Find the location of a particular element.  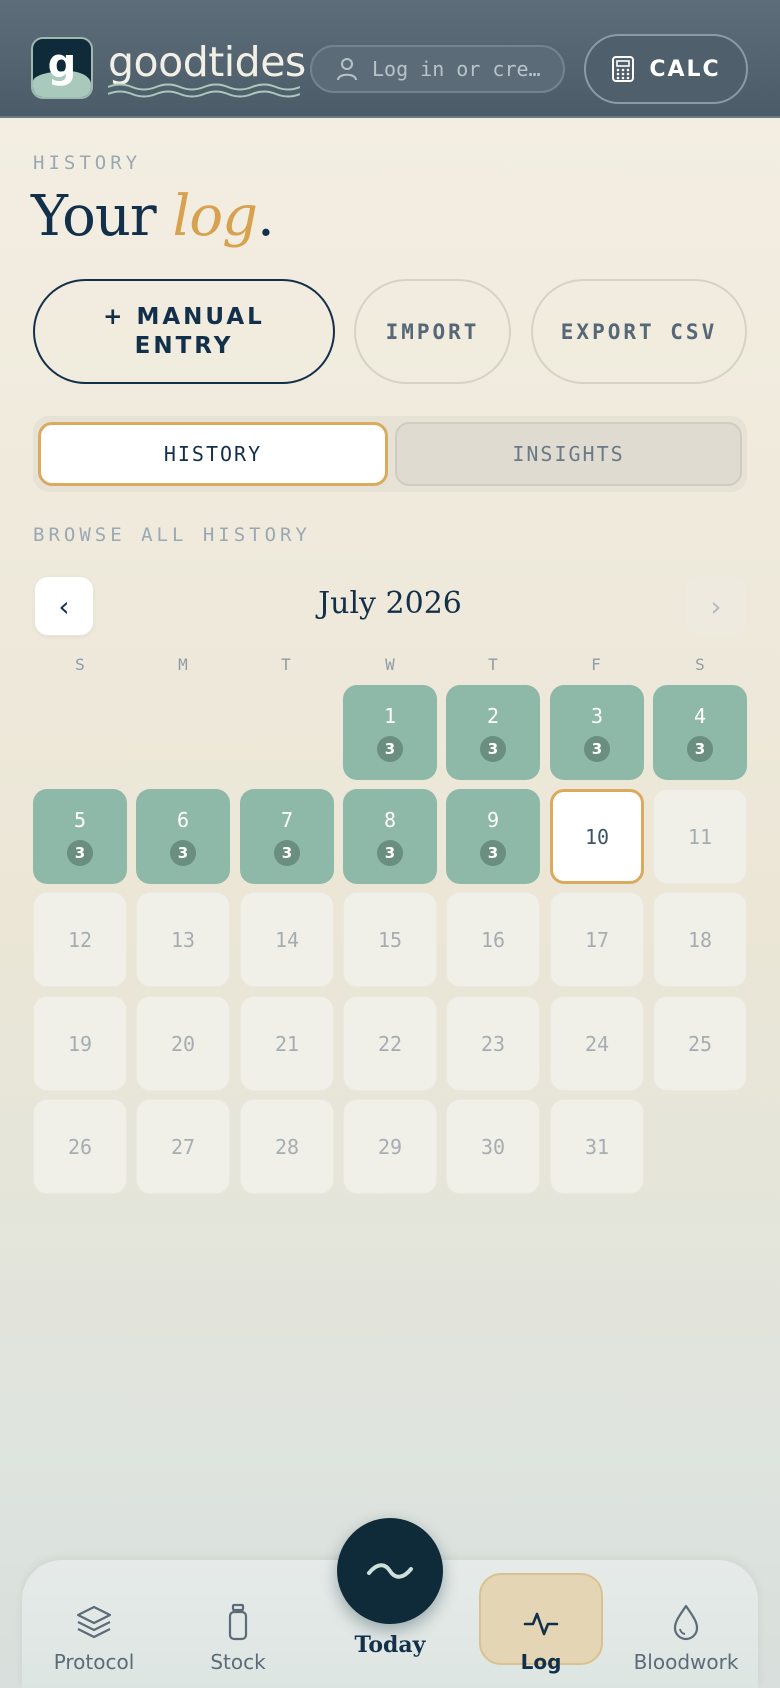

nav-log-label: Log is located at coordinates (541, 1662).